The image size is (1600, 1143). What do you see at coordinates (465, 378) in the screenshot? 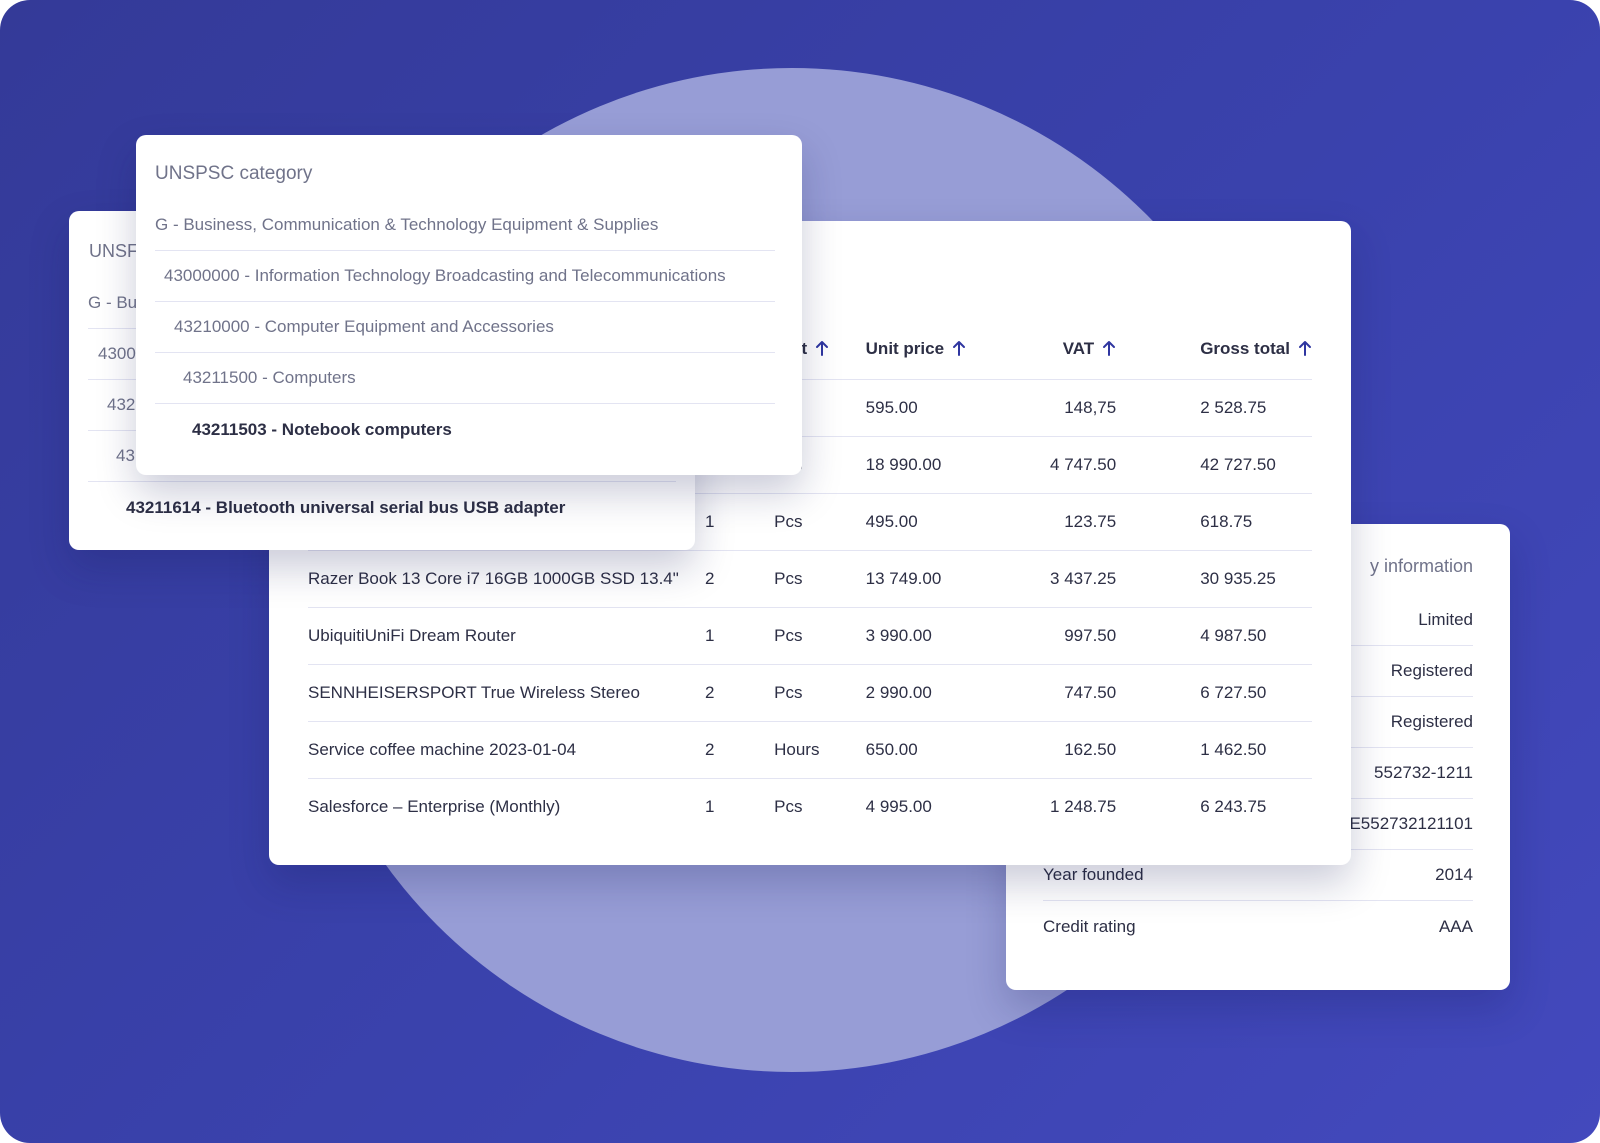
I see `unspsc-category-item: 43211500 - Computers` at bounding box center [465, 378].